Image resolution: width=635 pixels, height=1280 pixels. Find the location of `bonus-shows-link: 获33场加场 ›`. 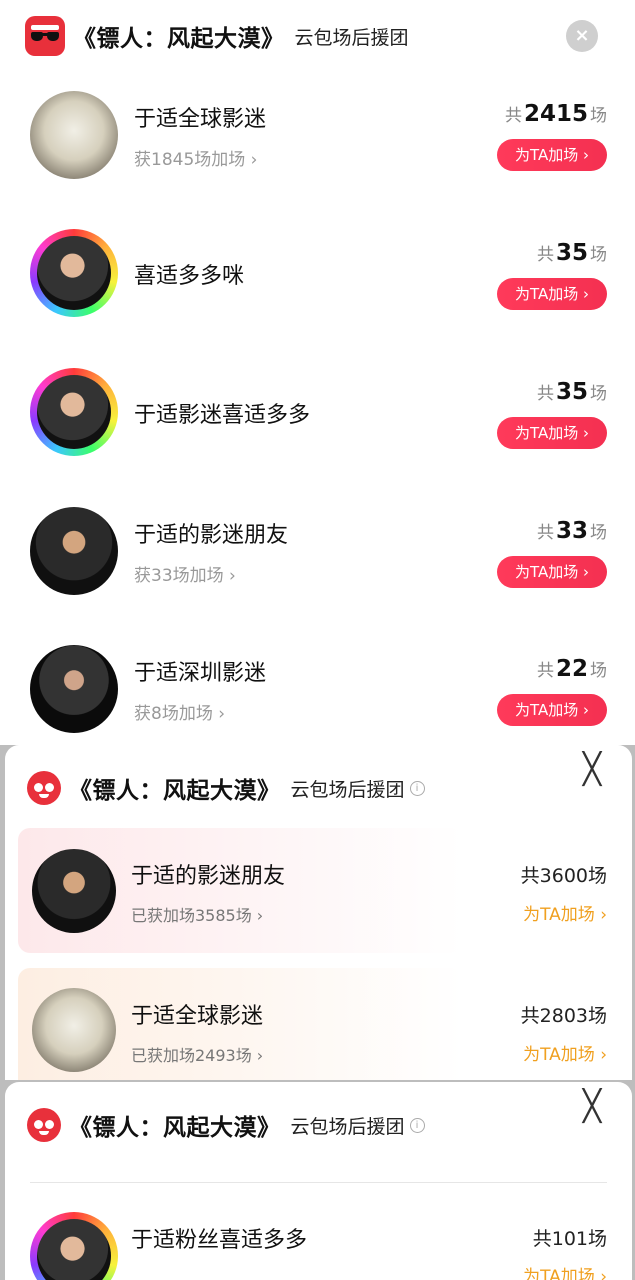

bonus-shows-link: 获33场加场 › is located at coordinates (185, 573).